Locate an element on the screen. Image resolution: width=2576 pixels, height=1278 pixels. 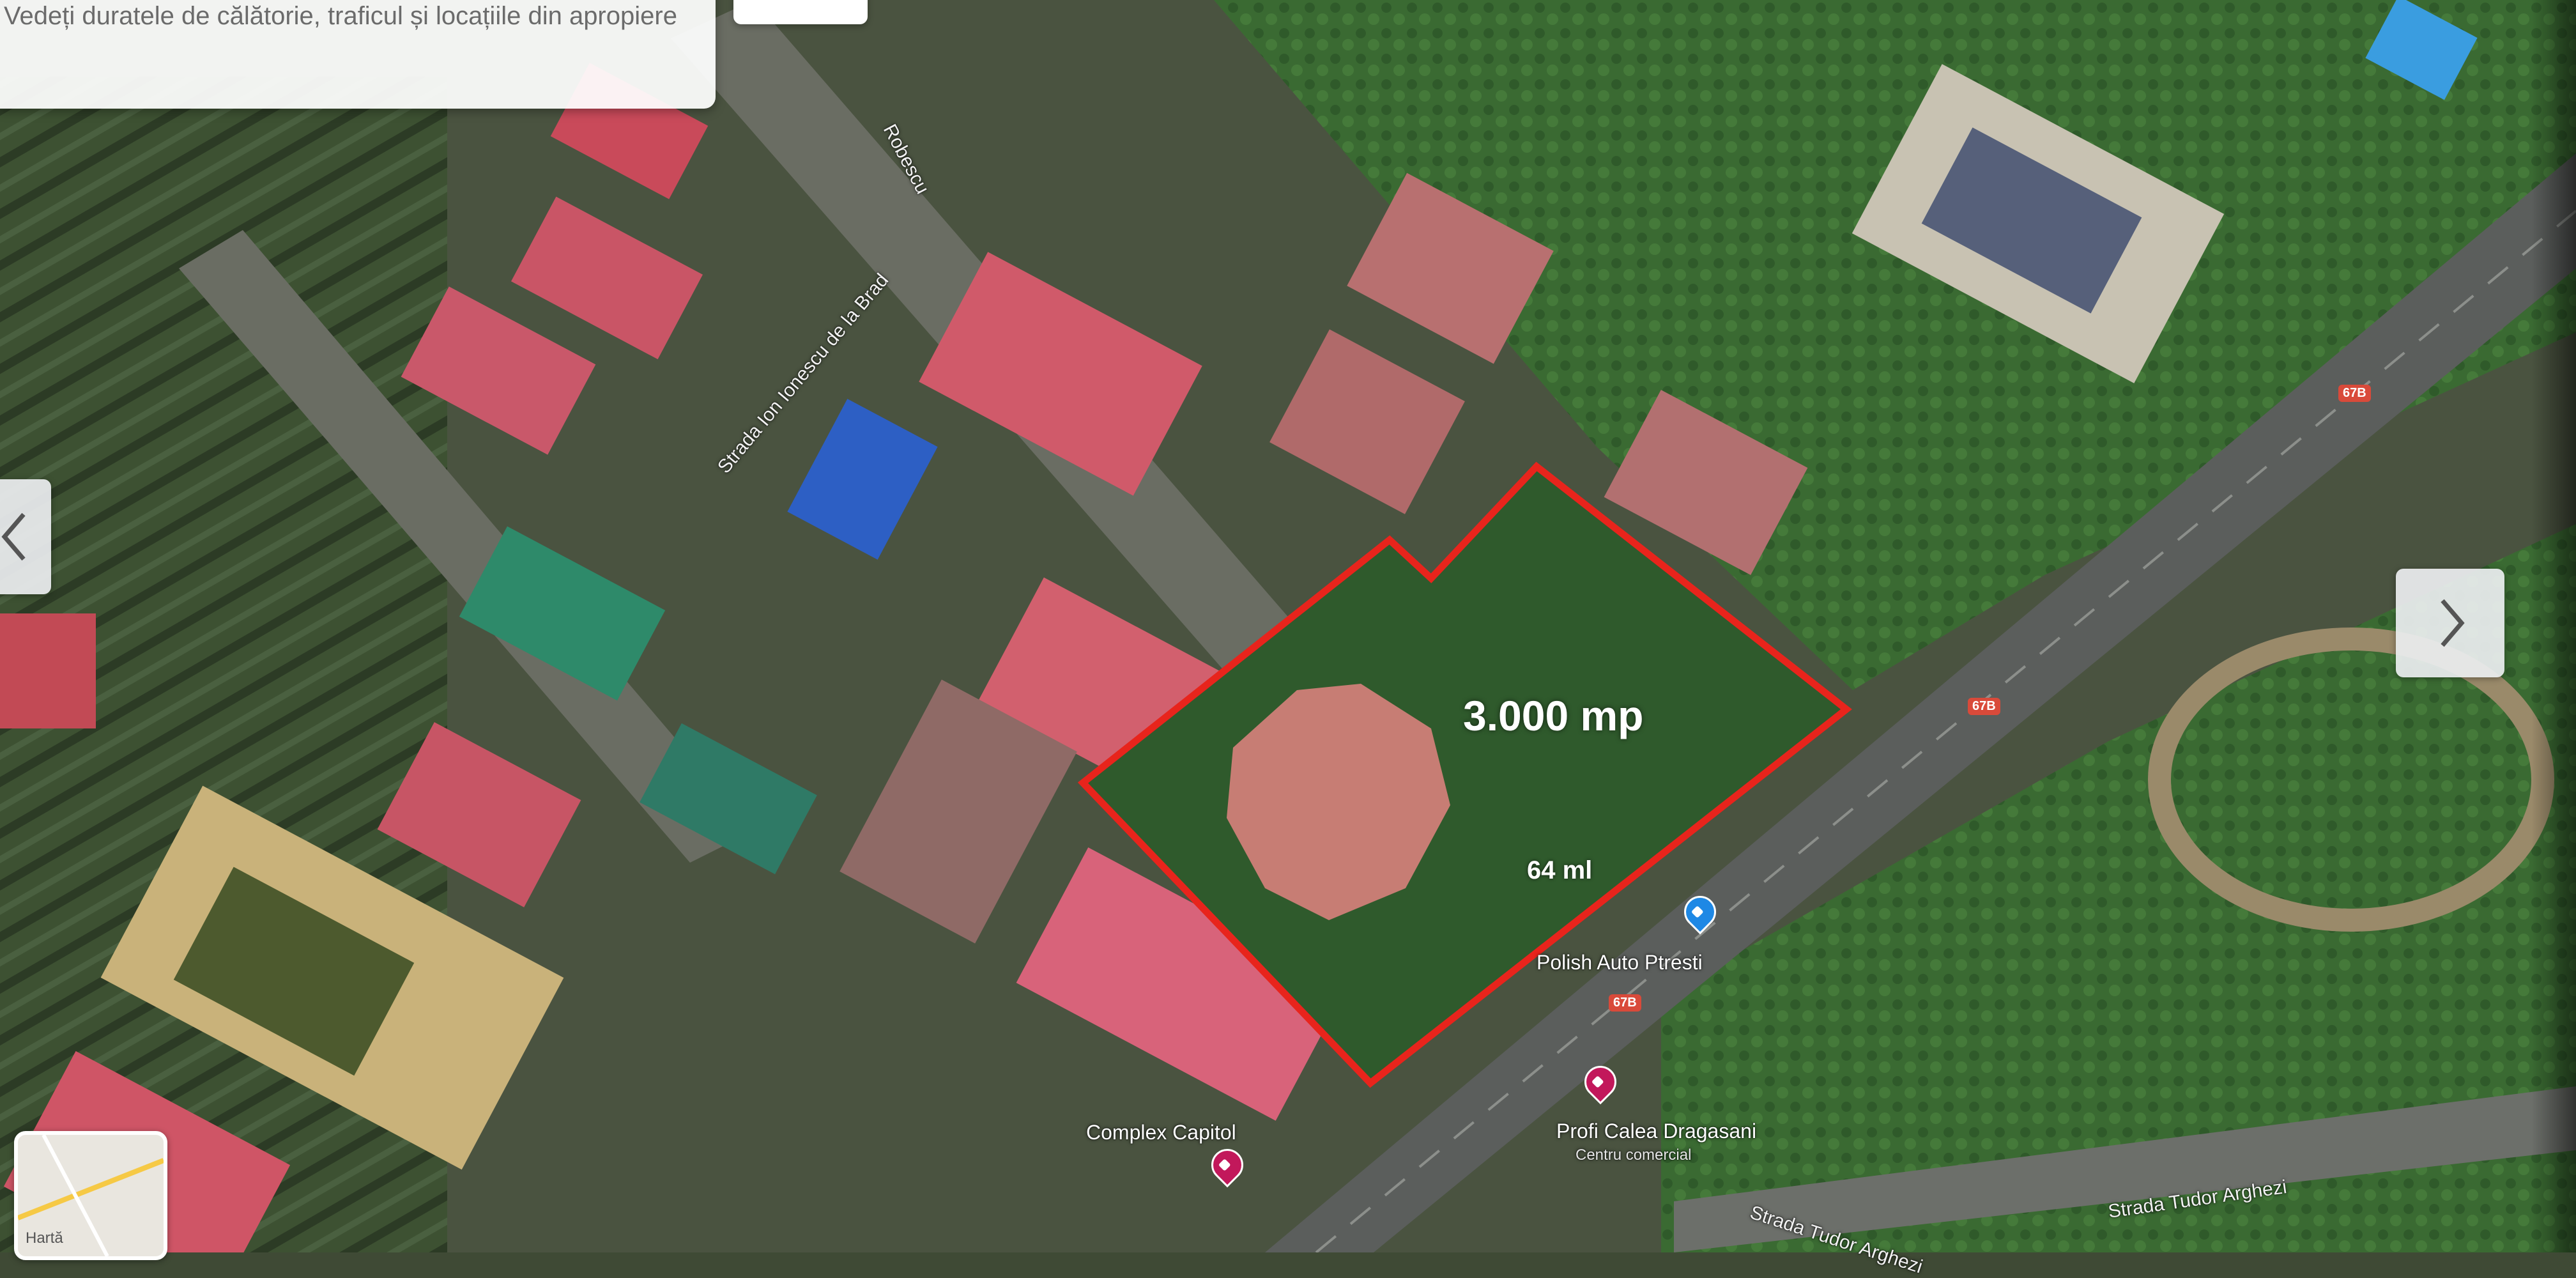
chevron-left-icon is located at coordinates (13, 536).